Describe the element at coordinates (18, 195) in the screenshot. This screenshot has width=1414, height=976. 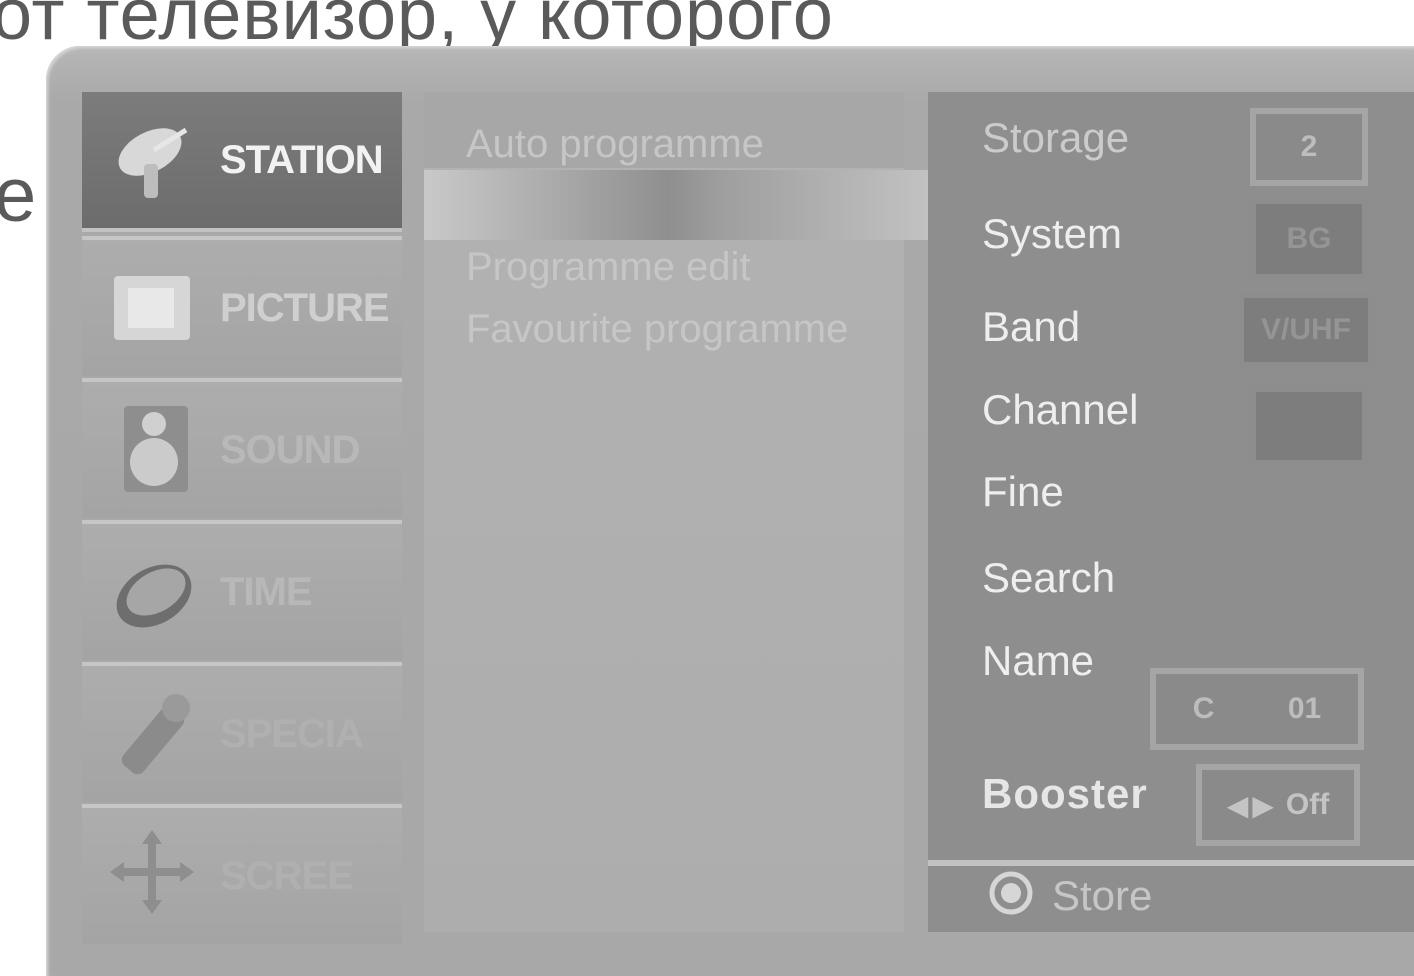
I see `document-fragment-text: е` at that location.